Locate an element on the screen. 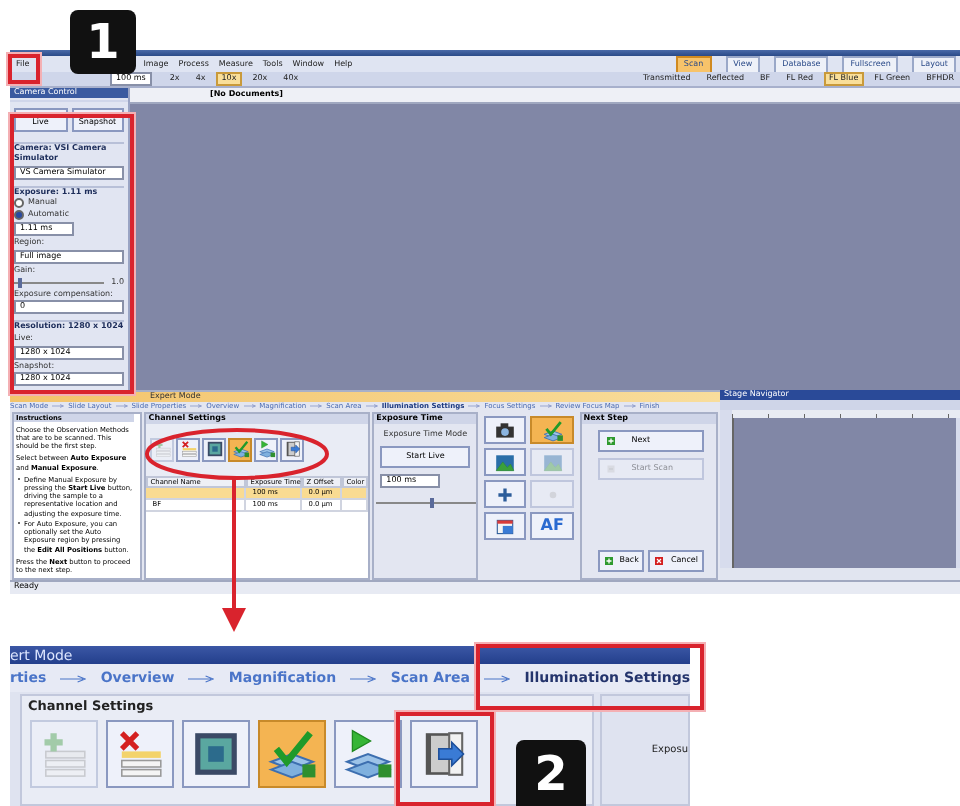 Image resolution: width=960 pixels, height=806 pixels. step-number-badge: 1 is located at coordinates (103, 42).